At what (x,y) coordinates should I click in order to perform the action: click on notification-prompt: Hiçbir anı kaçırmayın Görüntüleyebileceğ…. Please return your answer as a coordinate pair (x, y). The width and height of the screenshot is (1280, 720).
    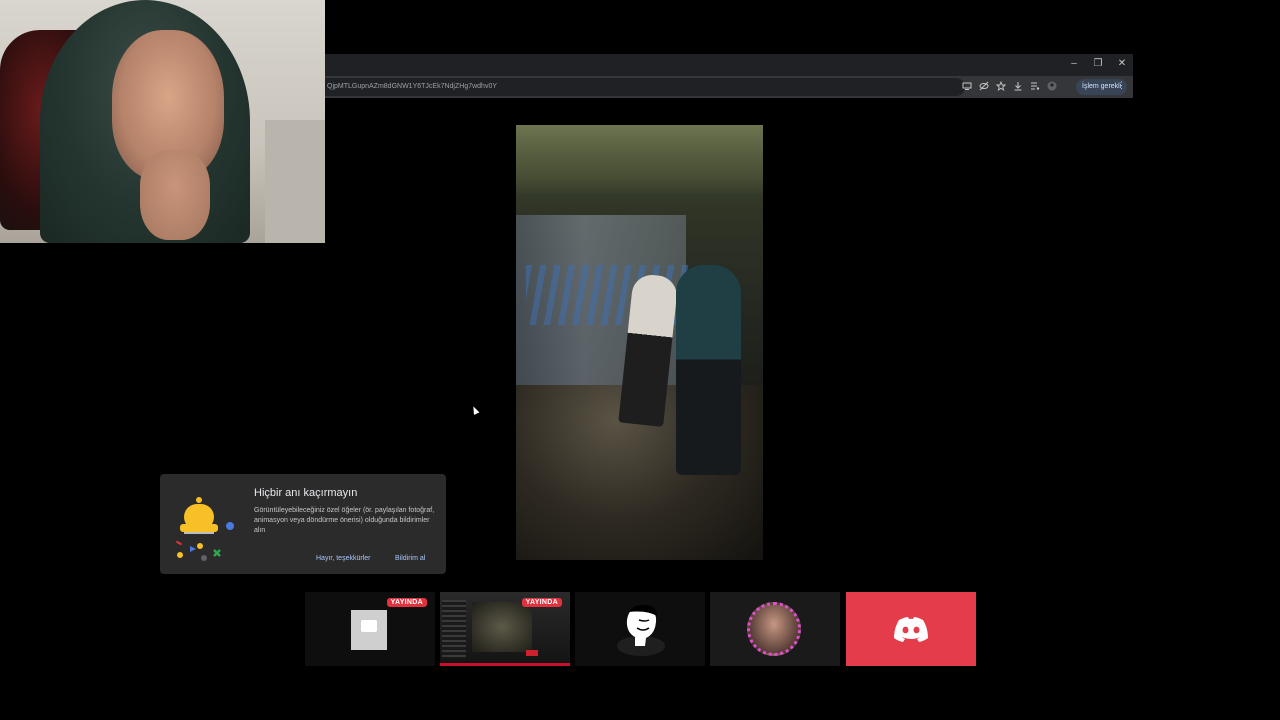
    Looking at the image, I should click on (303, 524).